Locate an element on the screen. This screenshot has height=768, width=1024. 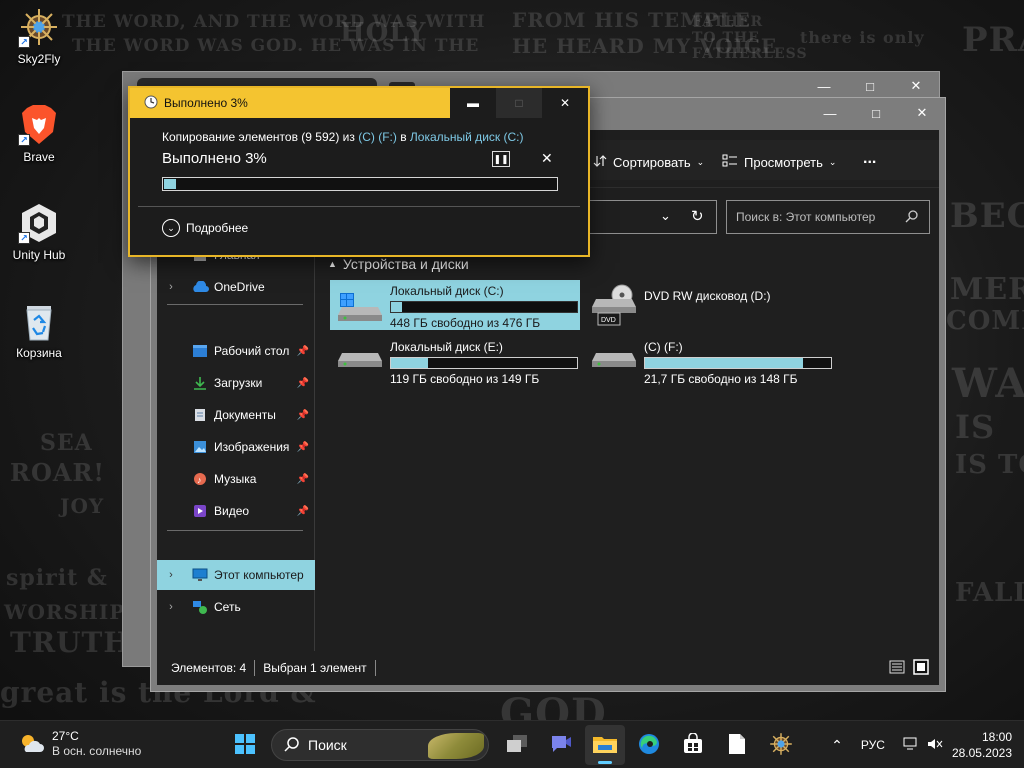
nav-item-video: Видео 📌 is located at coordinates (236, 511).